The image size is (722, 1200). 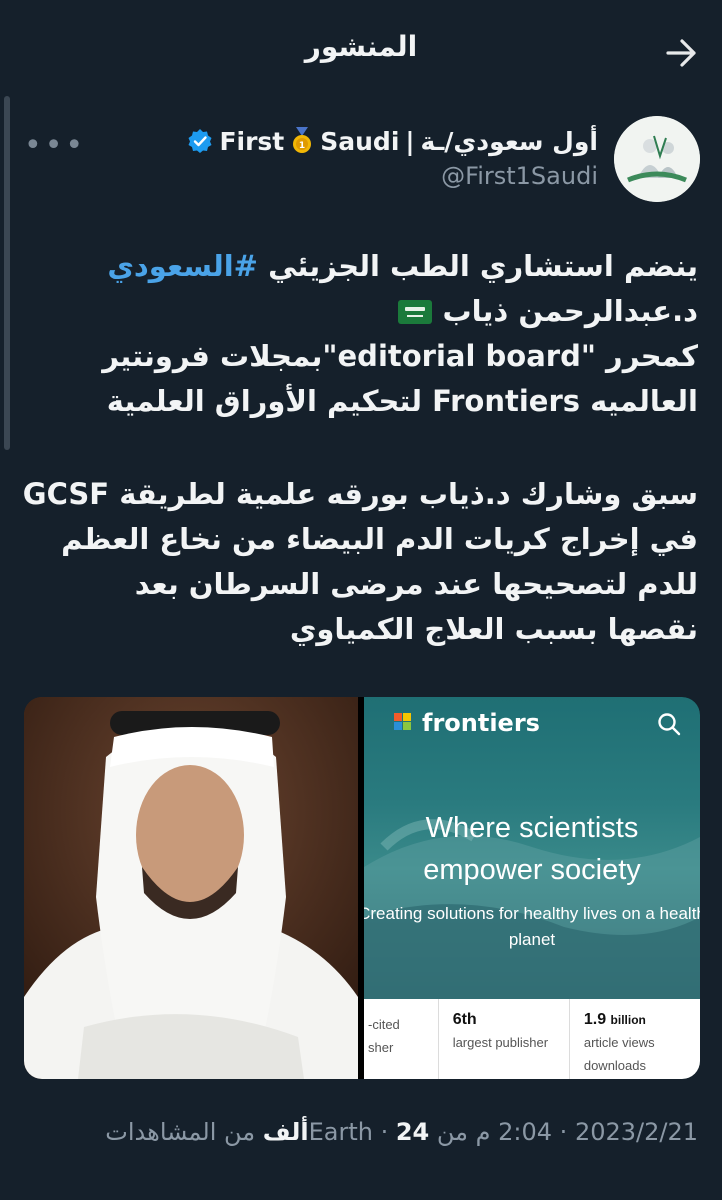 I want to click on card-subheadline-line: planet, so click(x=532, y=939).